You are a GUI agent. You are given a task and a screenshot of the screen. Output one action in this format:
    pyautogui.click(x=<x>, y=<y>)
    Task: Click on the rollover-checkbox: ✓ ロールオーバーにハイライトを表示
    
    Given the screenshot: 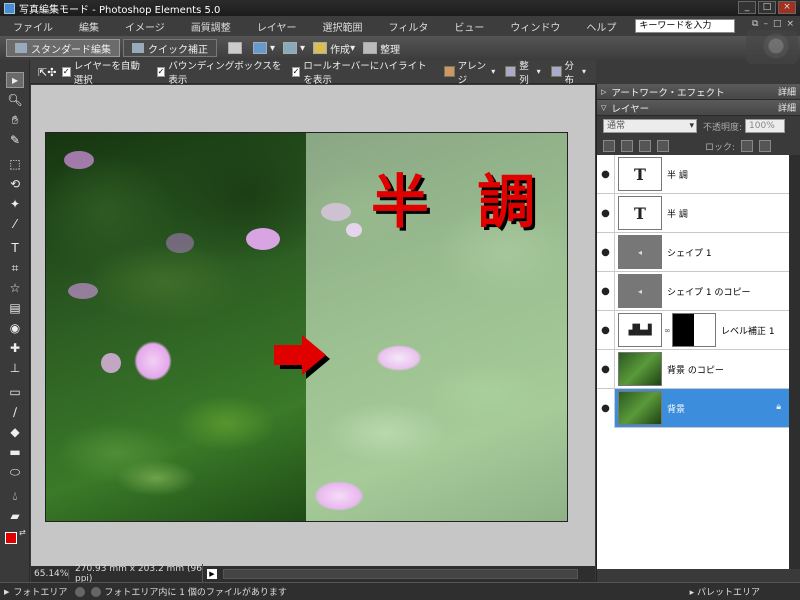 What is the action you would take?
    pyautogui.click(x=362, y=72)
    